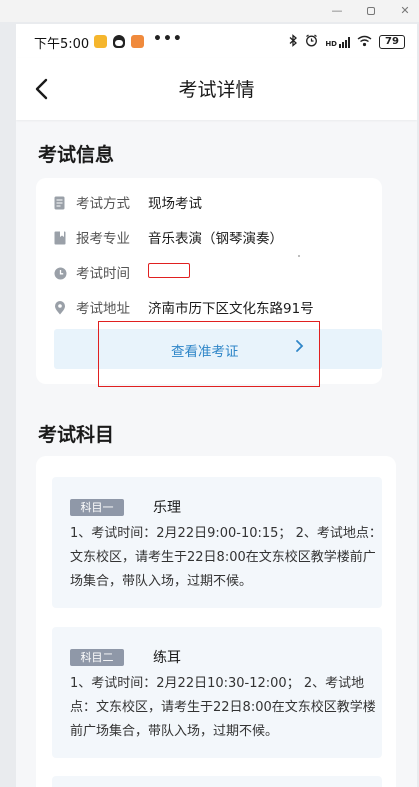 Image resolution: width=419 pixels, height=787 pixels. I want to click on status-icons: HD 79, so click(347, 42).